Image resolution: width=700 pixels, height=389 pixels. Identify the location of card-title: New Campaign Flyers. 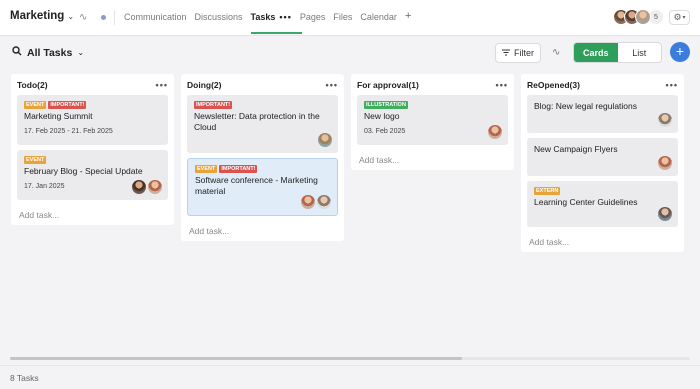
(576, 149).